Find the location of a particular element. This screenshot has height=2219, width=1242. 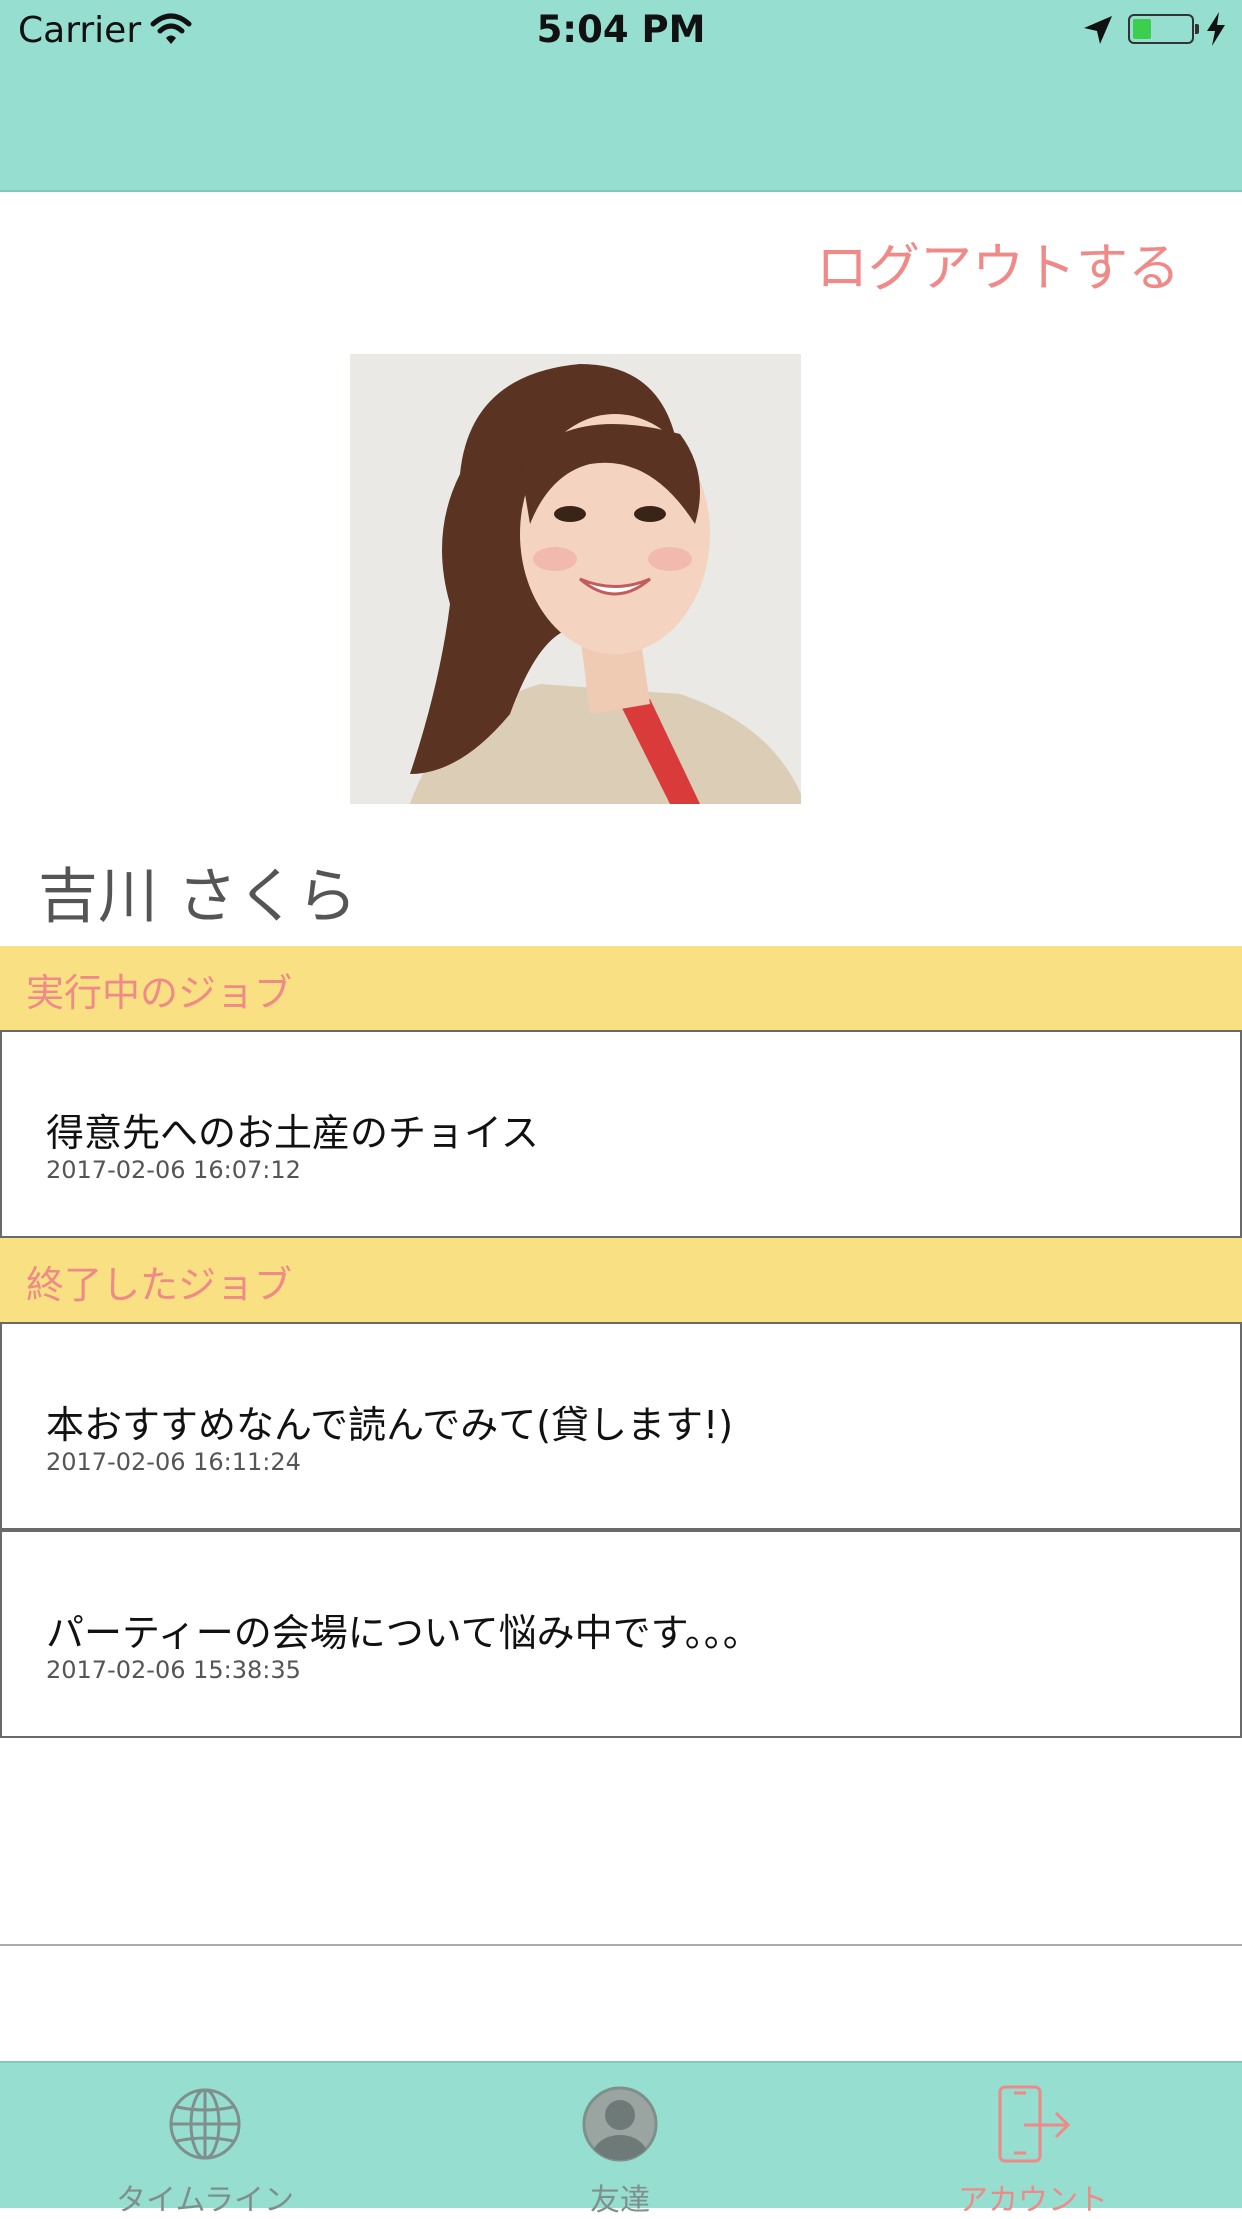

job-row: 得意先へのお土産のチョイス 2017-02-06 16:07:12 is located at coordinates (621, 1134).